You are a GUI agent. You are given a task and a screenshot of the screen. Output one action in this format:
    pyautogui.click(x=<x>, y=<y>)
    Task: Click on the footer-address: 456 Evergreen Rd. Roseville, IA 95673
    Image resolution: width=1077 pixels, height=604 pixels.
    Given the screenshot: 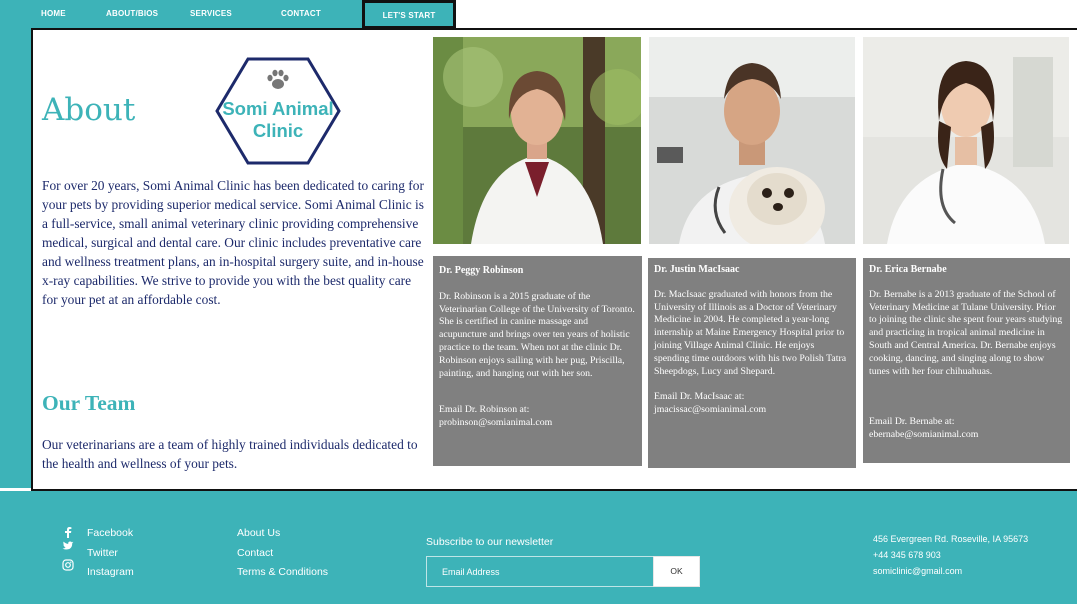 What is the action you would take?
    pyautogui.click(x=951, y=539)
    